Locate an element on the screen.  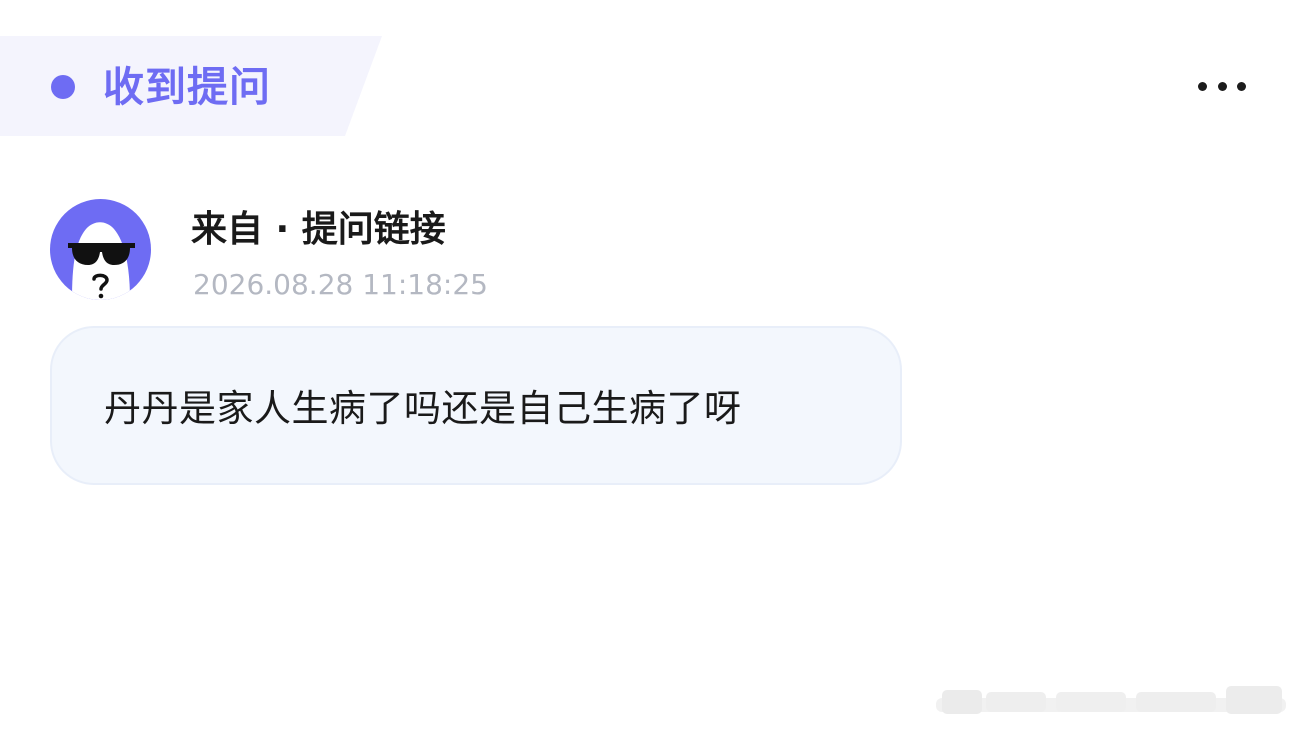
more-options-icon is located at coordinates (1222, 86).